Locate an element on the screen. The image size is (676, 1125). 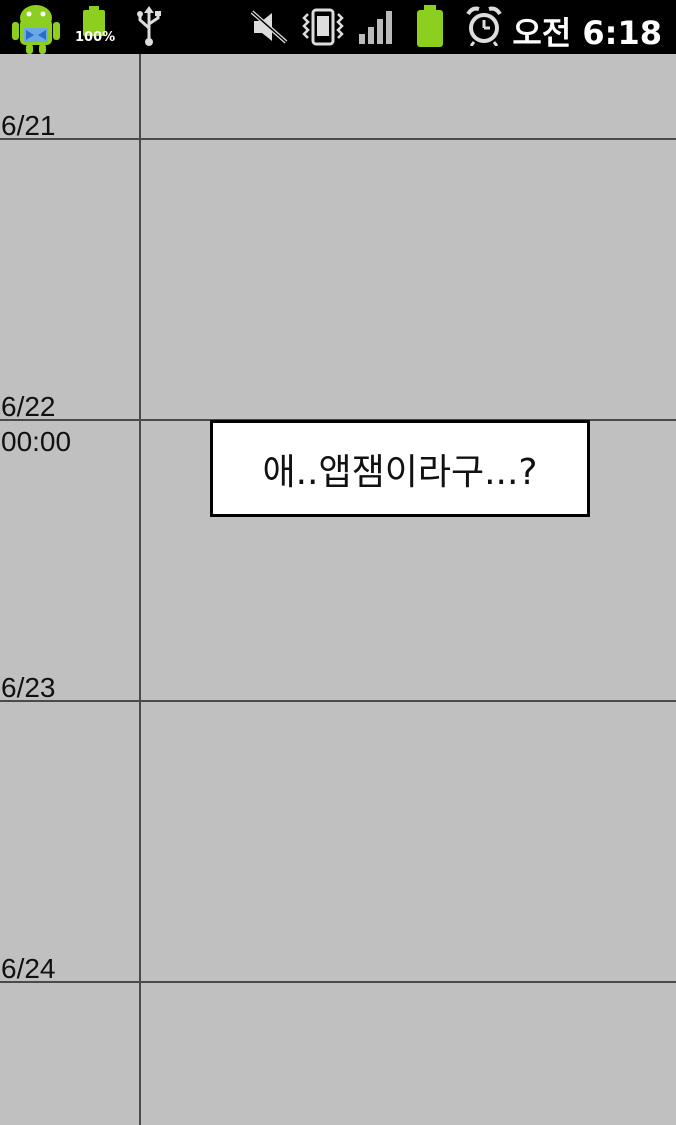
android-debug-icon is located at coordinates (36, 29).